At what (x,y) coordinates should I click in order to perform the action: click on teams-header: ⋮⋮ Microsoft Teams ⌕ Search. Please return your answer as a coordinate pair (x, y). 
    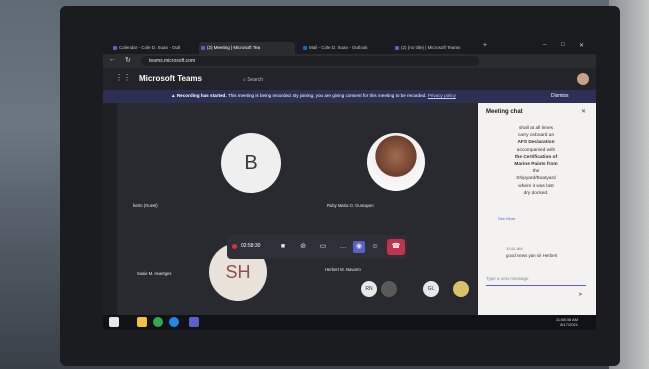
    Looking at the image, I should click on (349, 79).